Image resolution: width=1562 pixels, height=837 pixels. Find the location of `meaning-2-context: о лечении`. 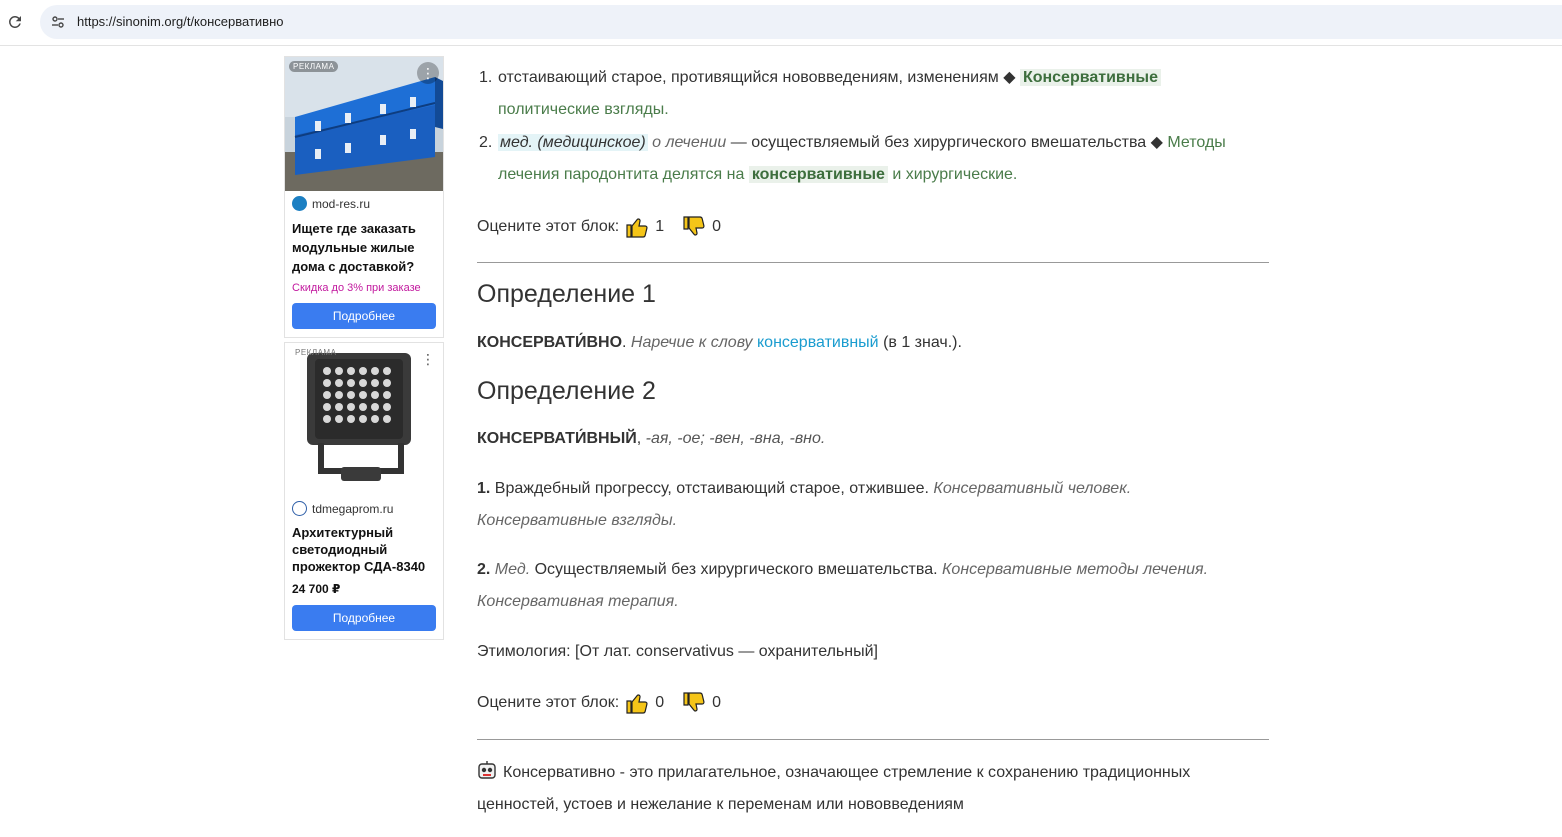

meaning-2-context: о лечении is located at coordinates (689, 142).